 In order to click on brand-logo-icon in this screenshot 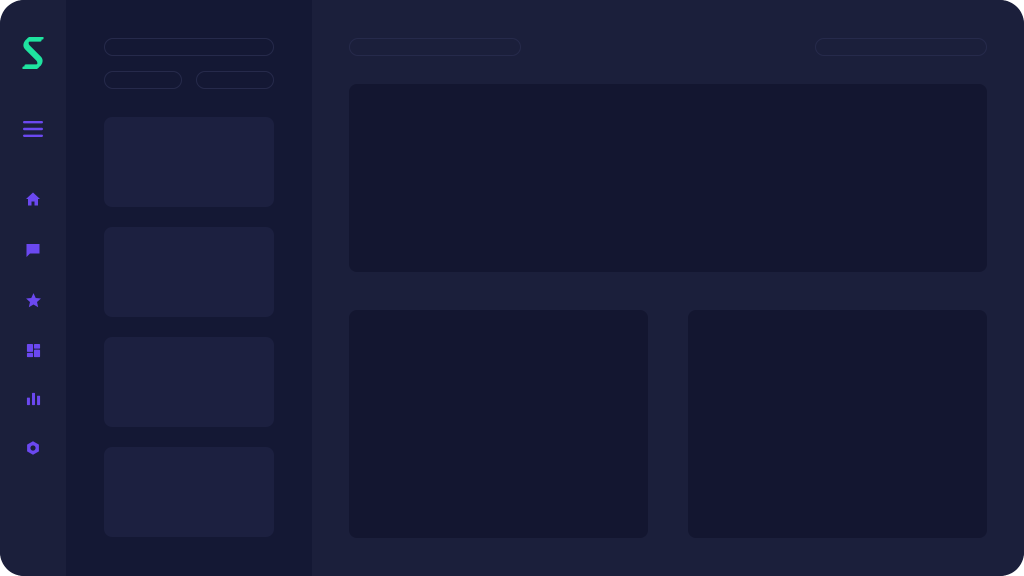, I will do `click(33, 53)`.